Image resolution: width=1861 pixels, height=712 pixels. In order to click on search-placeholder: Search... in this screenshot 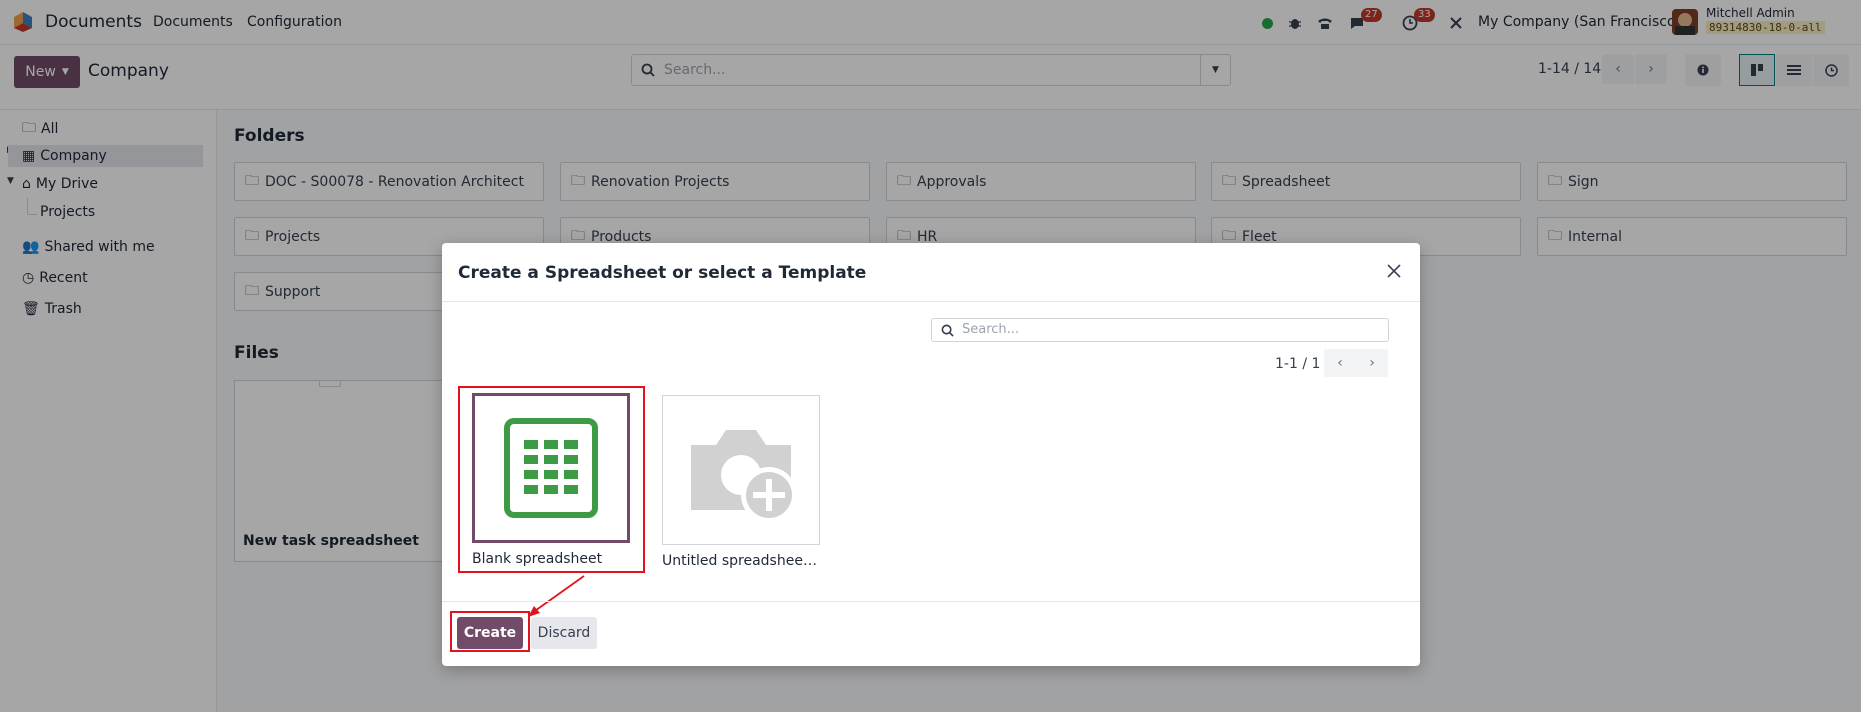, I will do `click(991, 329)`.